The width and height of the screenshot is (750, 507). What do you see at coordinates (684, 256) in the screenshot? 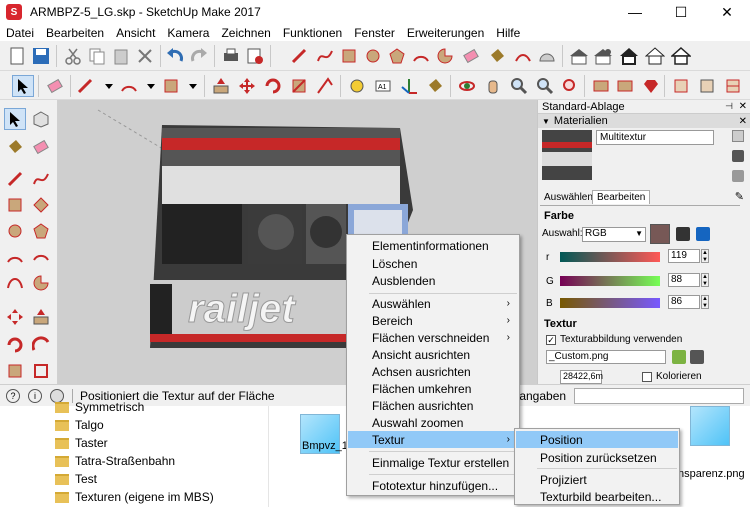
I see `r-value-field: 119` at bounding box center [684, 256].